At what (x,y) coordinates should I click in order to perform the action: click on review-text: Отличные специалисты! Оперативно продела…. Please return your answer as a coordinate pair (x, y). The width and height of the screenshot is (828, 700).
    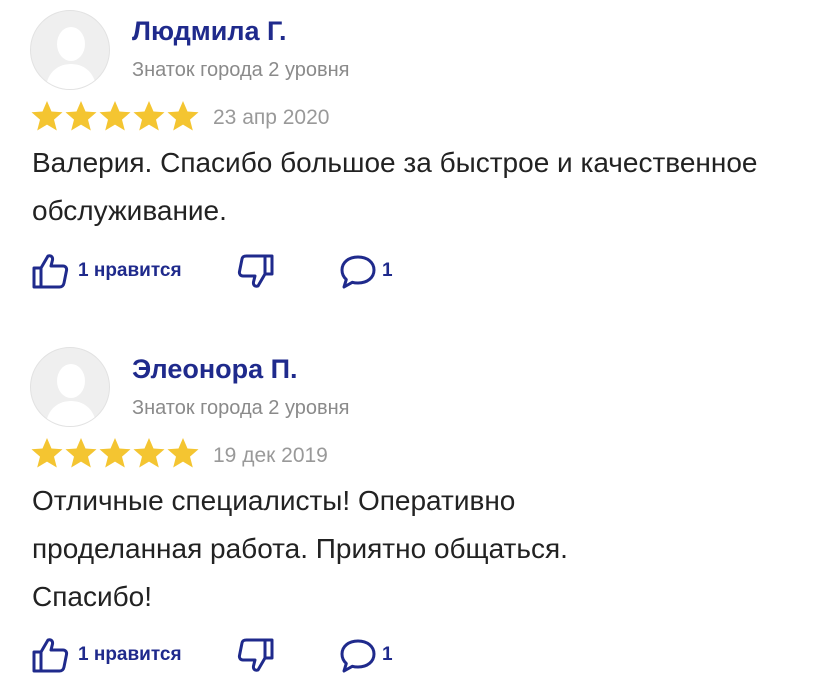
    Looking at the image, I should click on (300, 548).